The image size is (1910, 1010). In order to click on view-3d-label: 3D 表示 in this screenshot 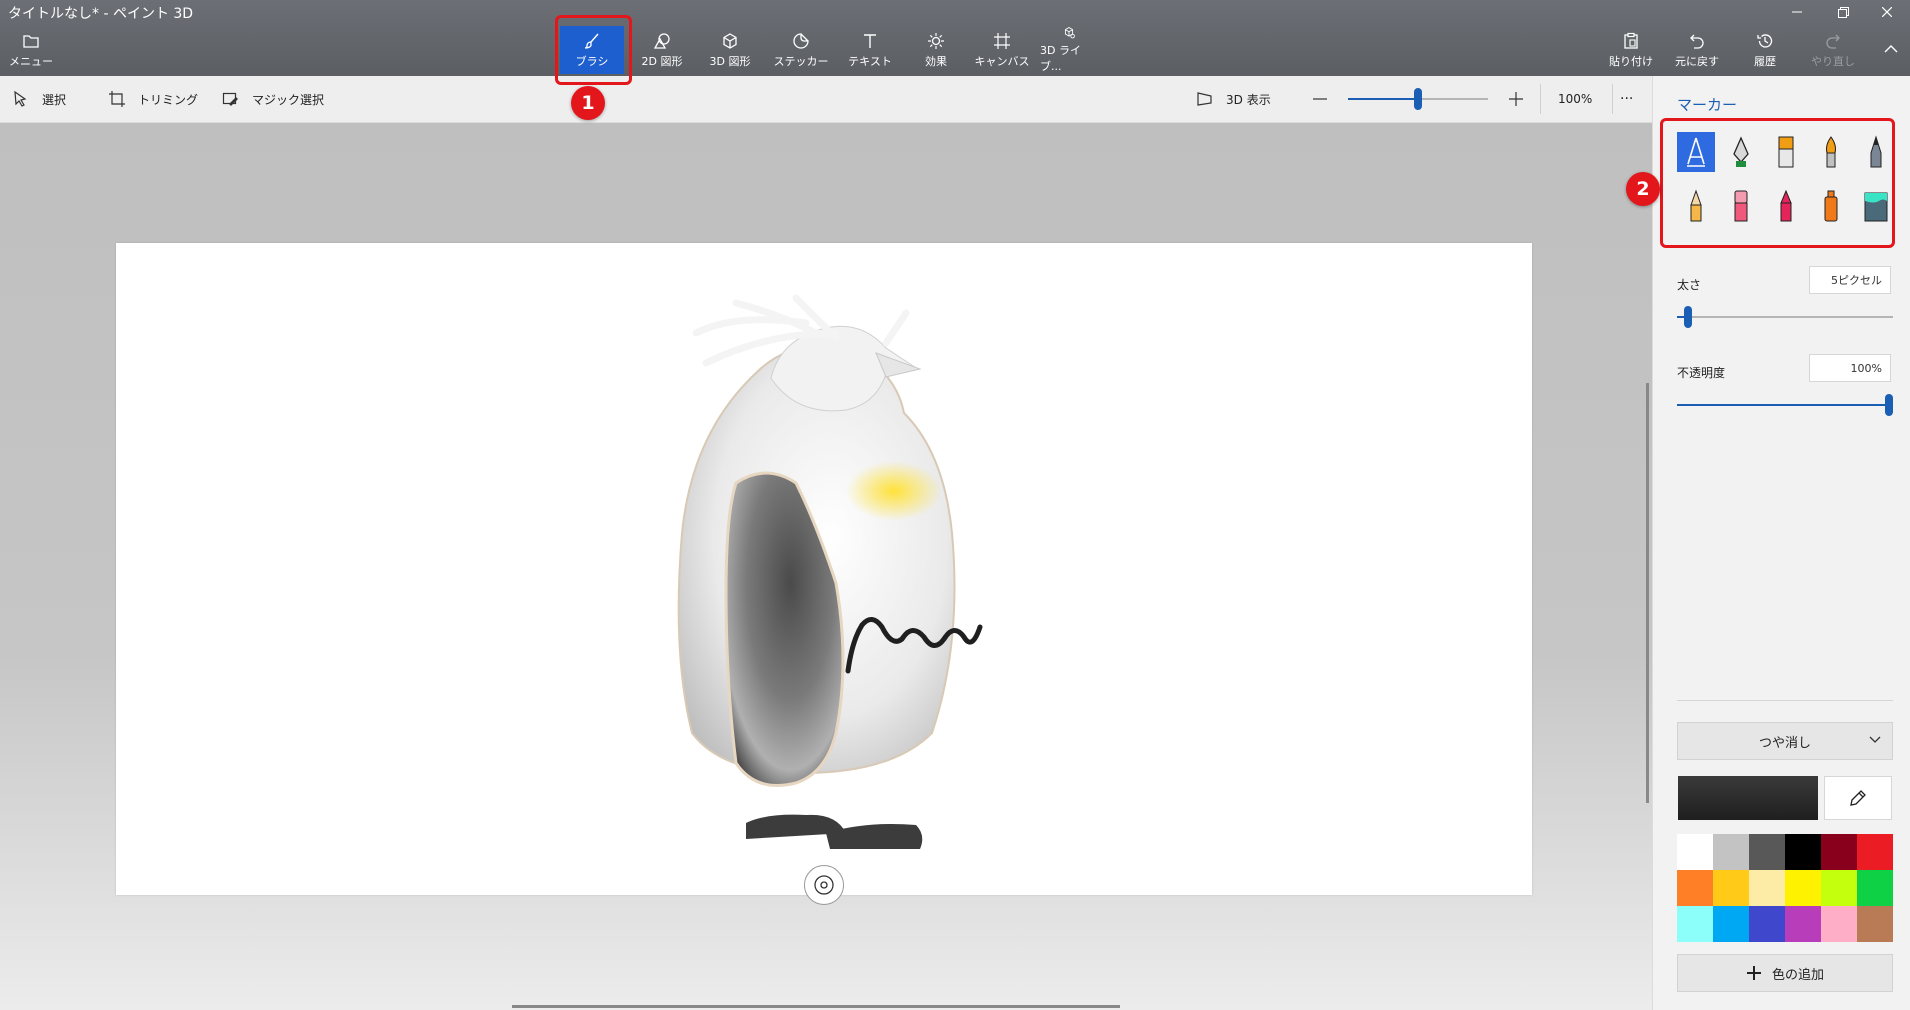, I will do `click(1248, 99)`.